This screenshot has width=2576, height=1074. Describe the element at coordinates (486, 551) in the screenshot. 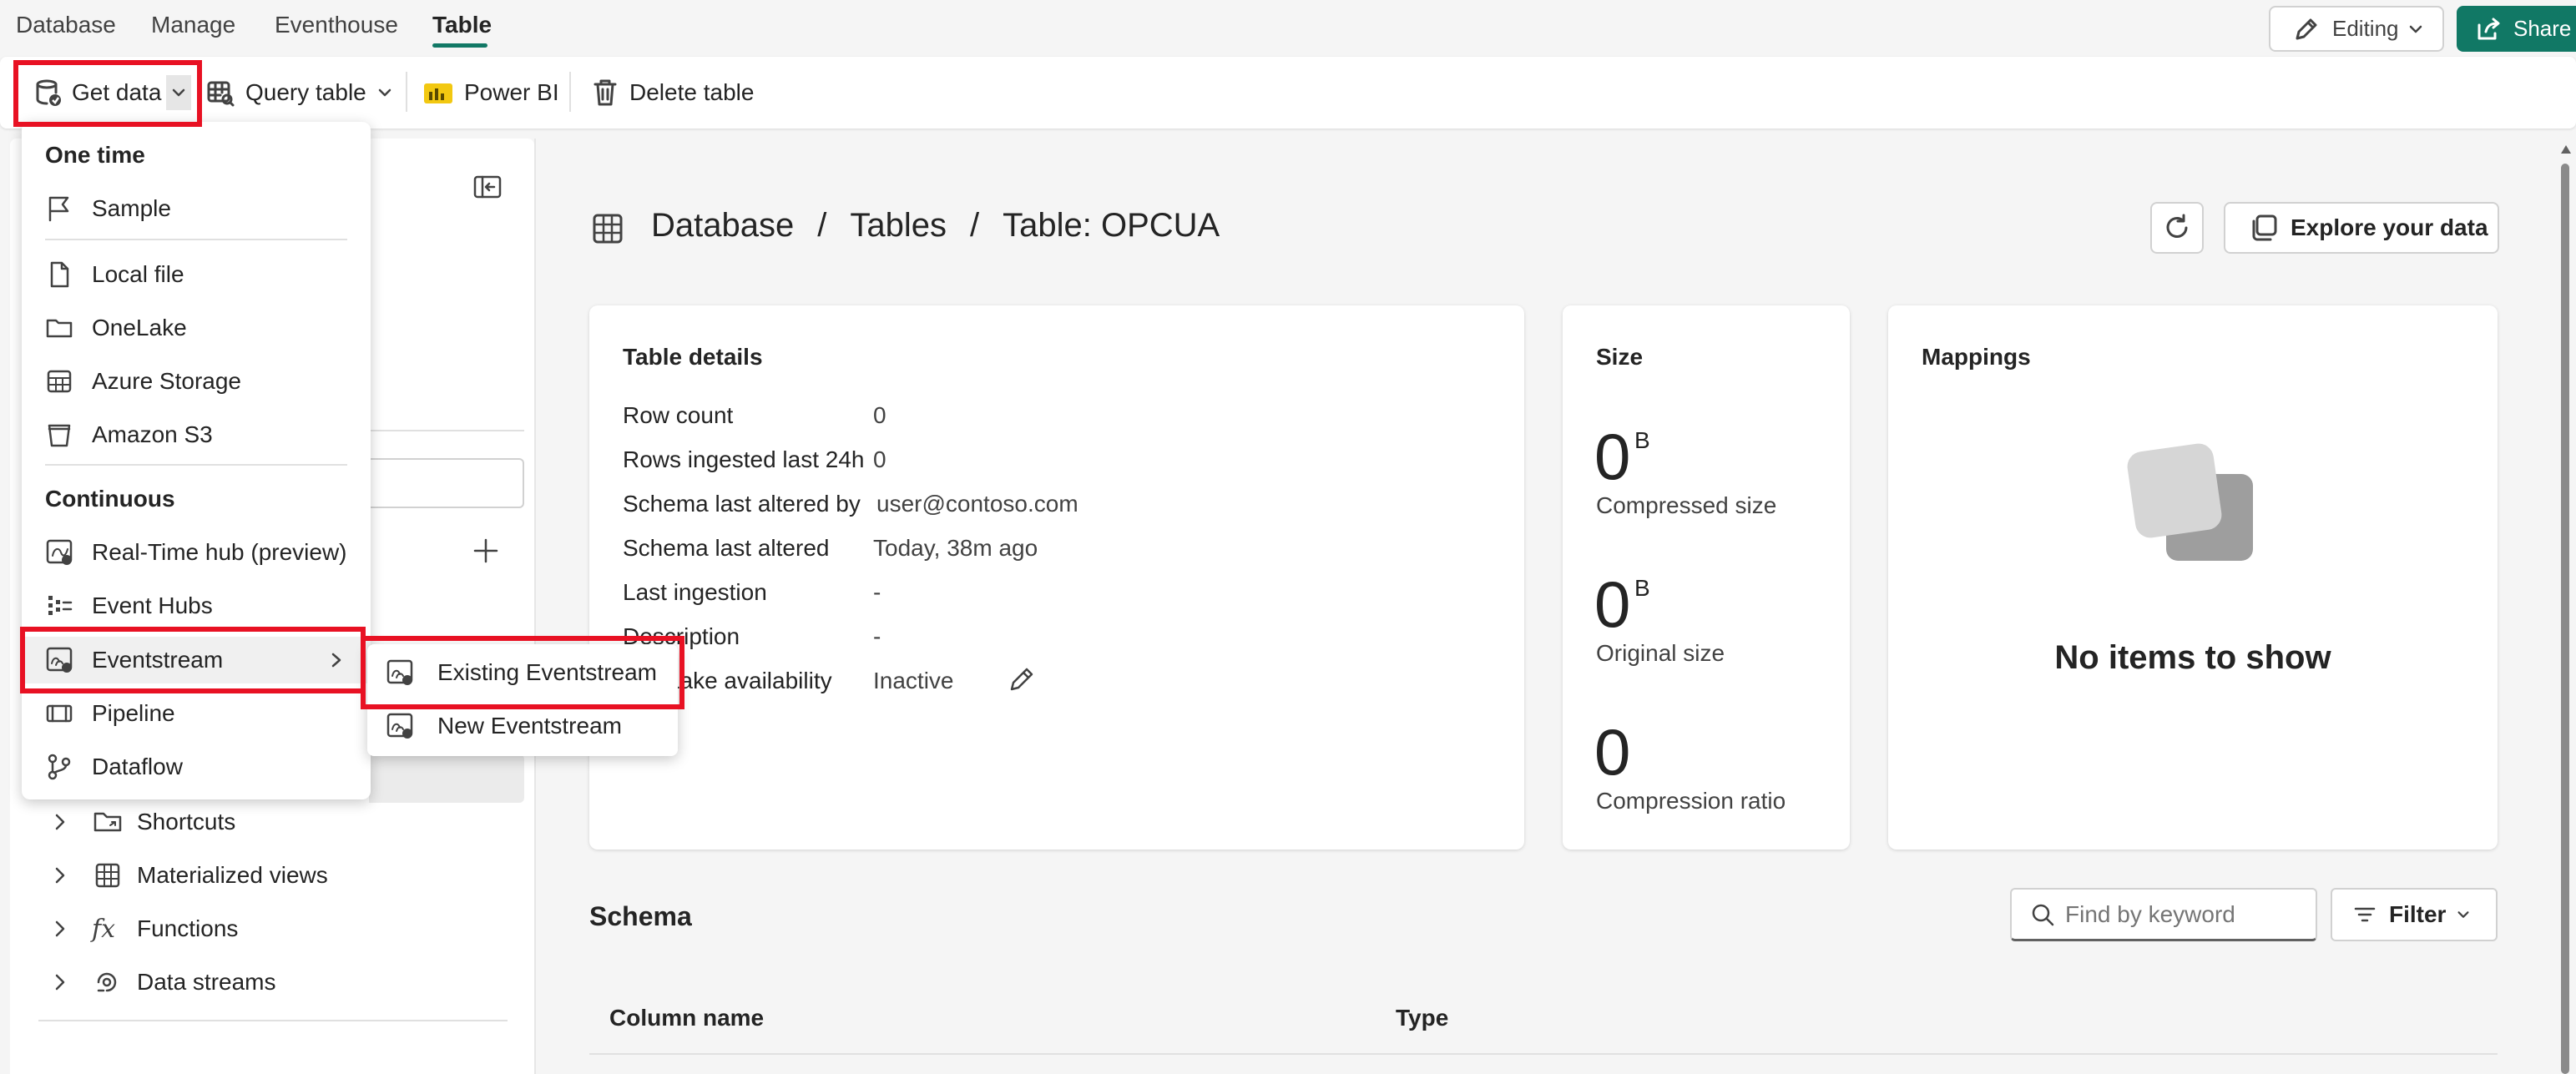

I see `add-icon` at that location.